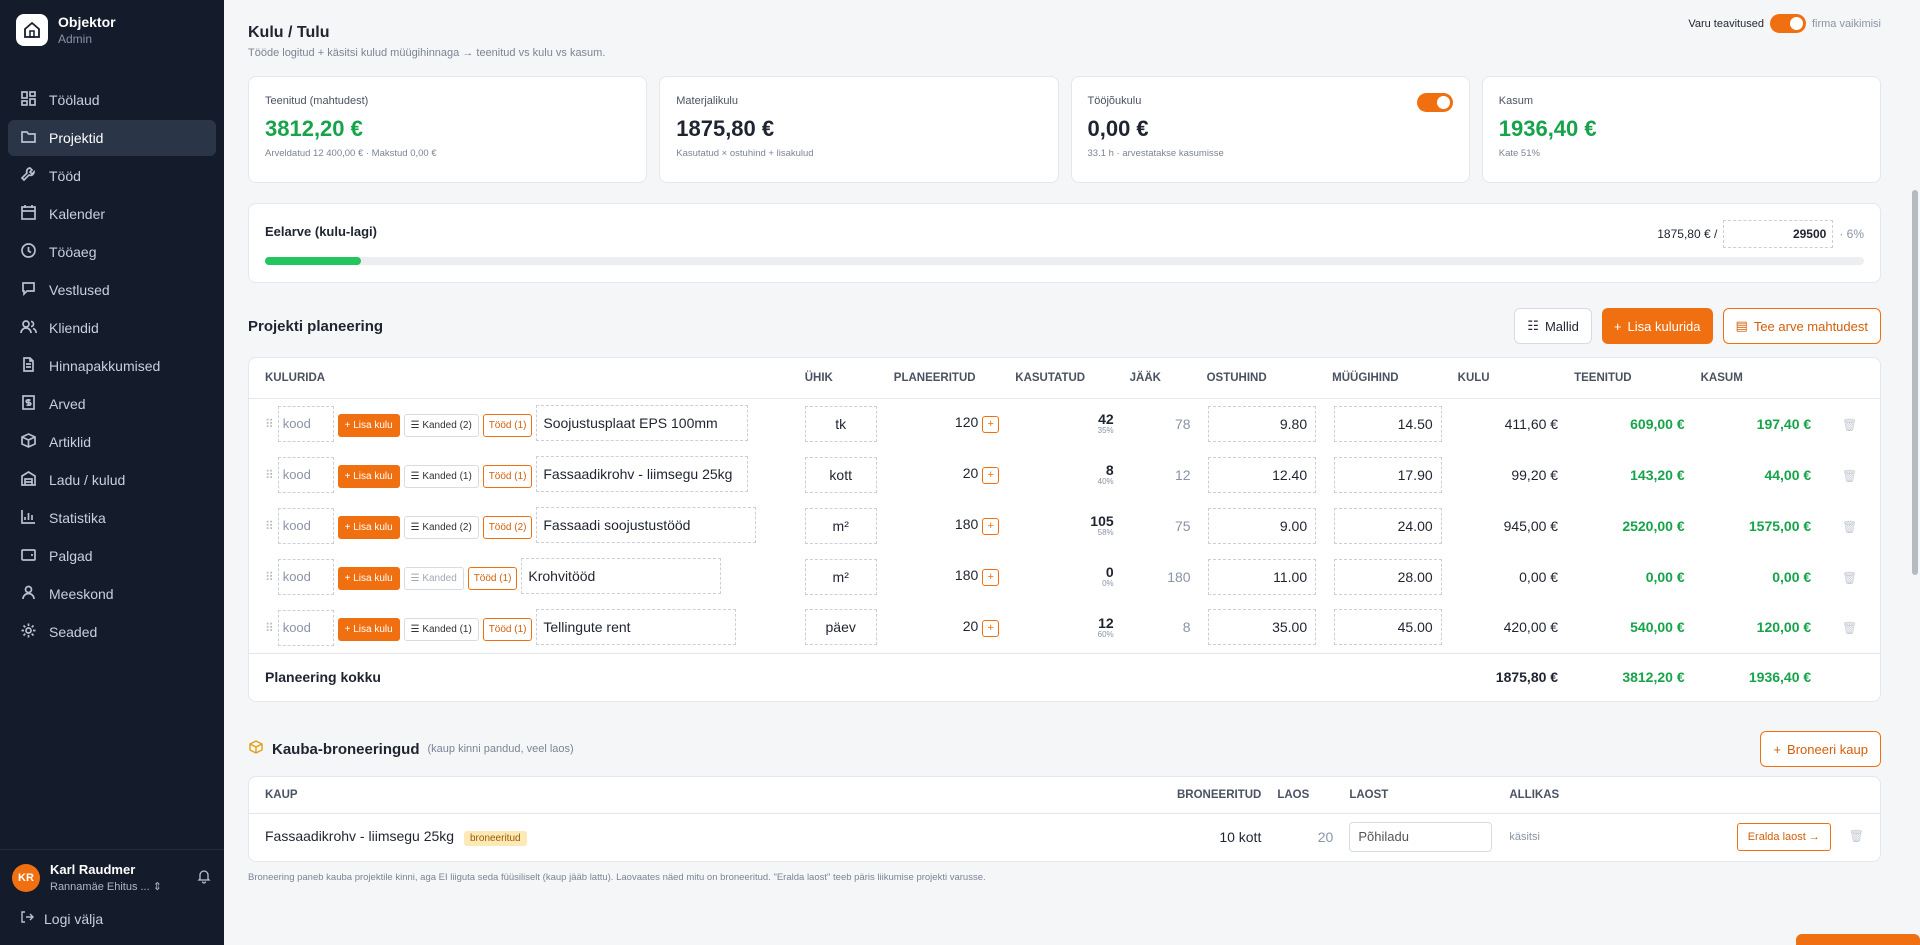  What do you see at coordinates (946, 378) in the screenshot?
I see `col-header: PLANEERITUD` at bounding box center [946, 378].